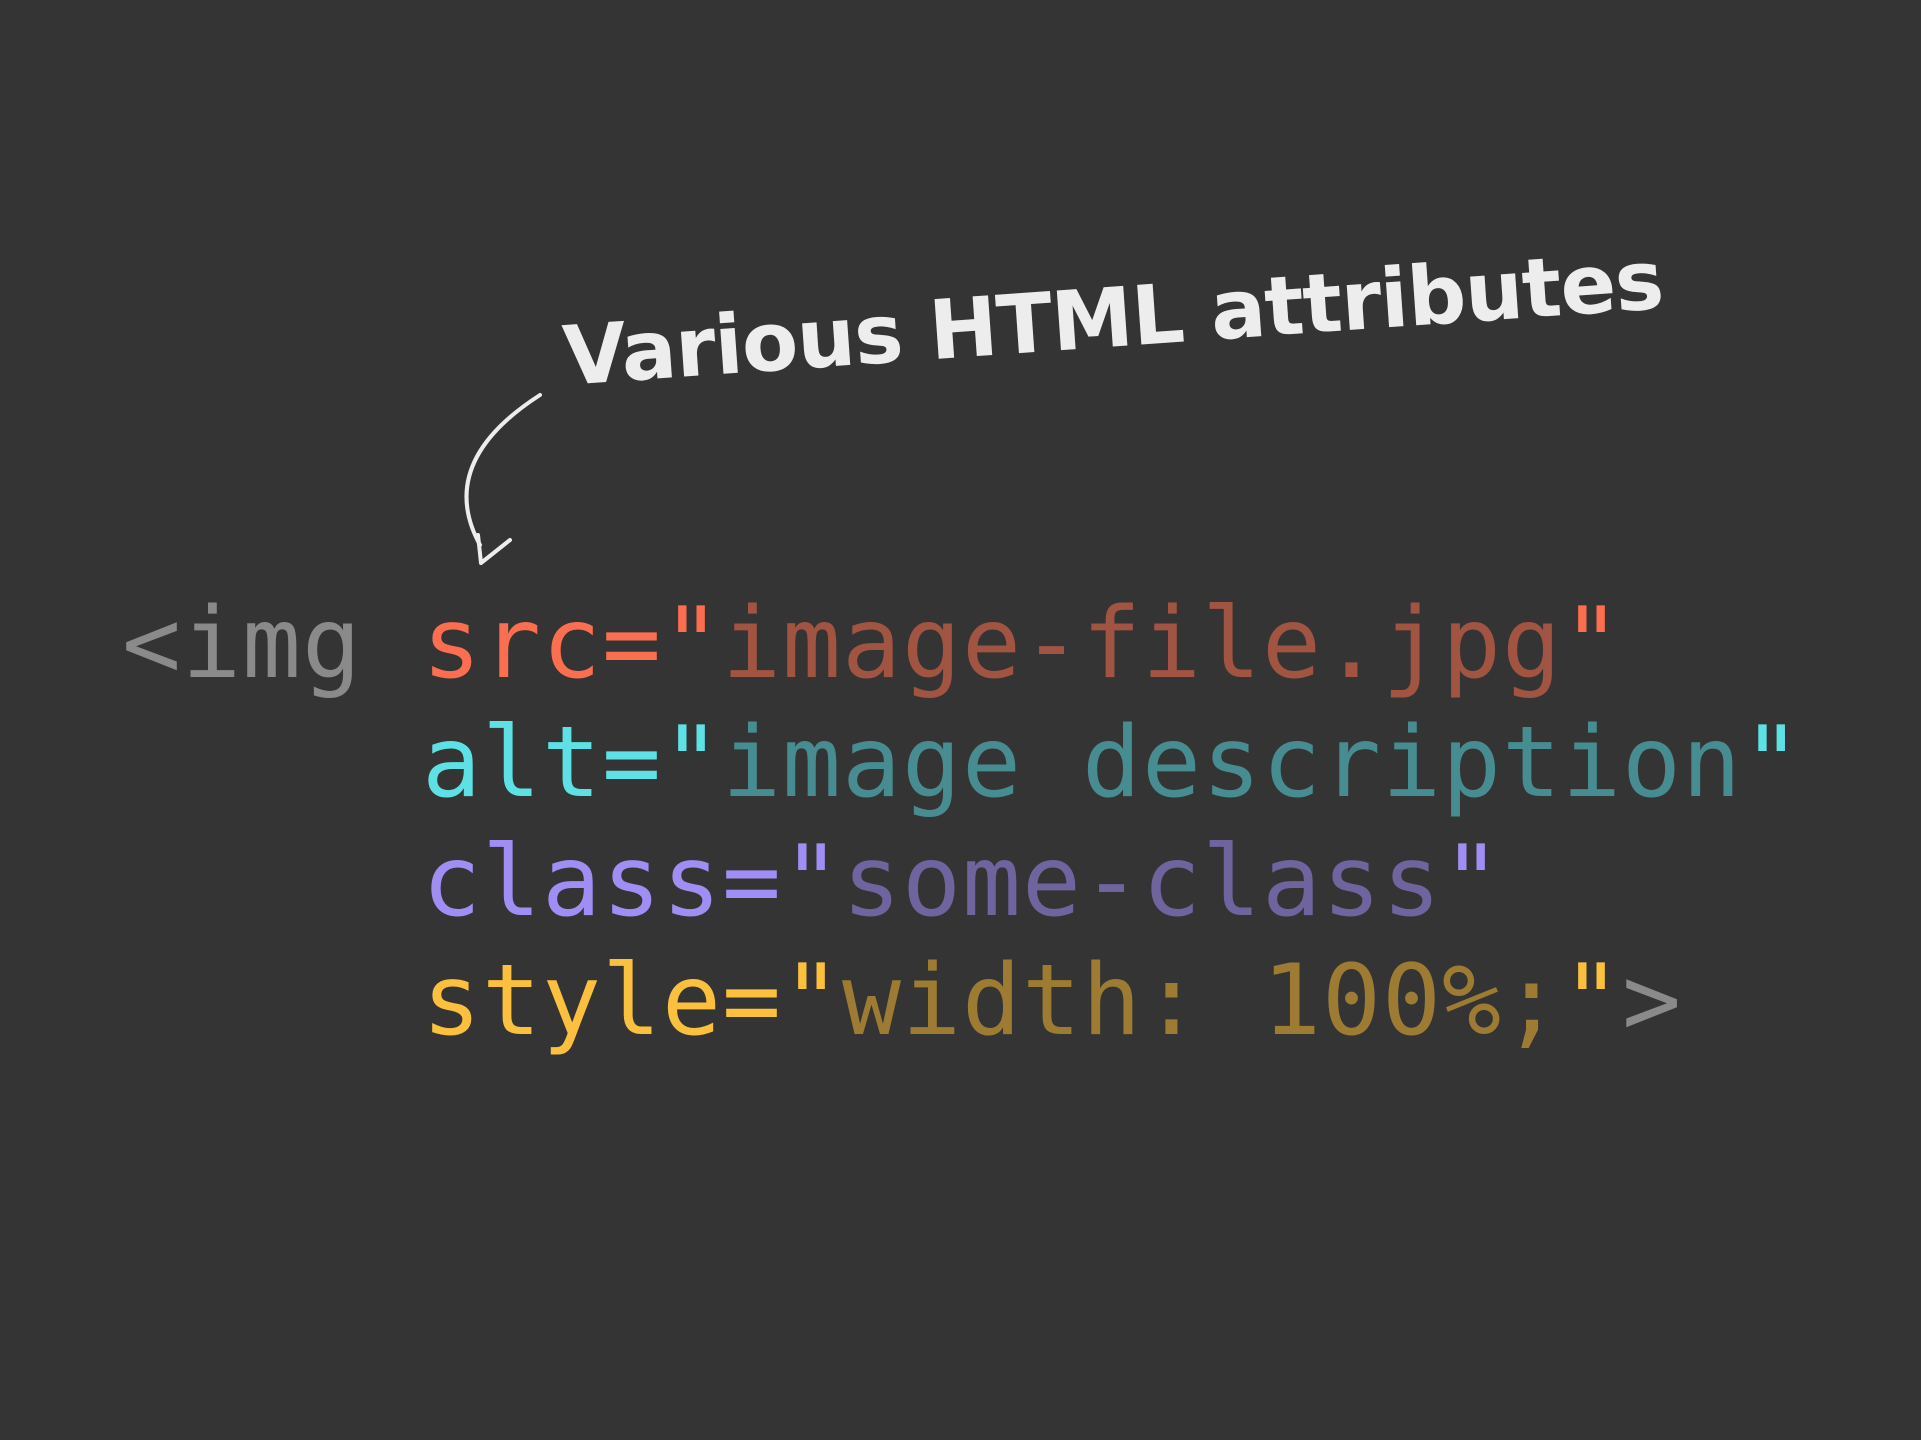  I want to click on code-line: alt="image description", so click(962, 763).